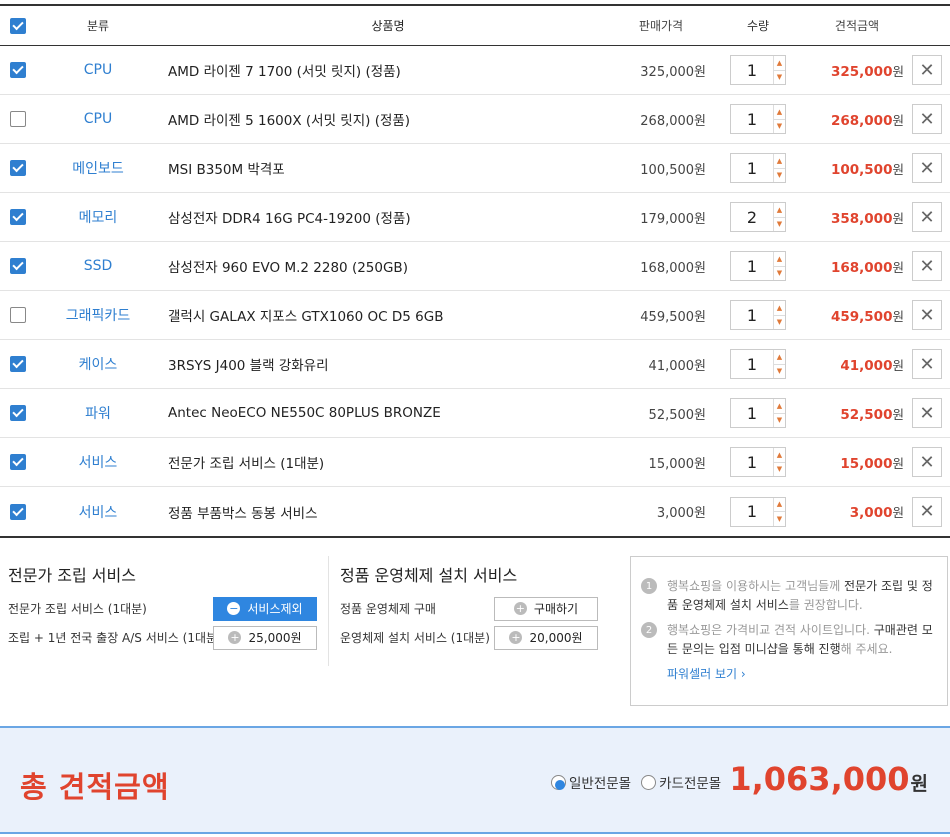 Image resolution: width=950 pixels, height=837 pixels. I want to click on assembly-row1-label: 전문가 조립 서비스 (1대분), so click(77, 609).